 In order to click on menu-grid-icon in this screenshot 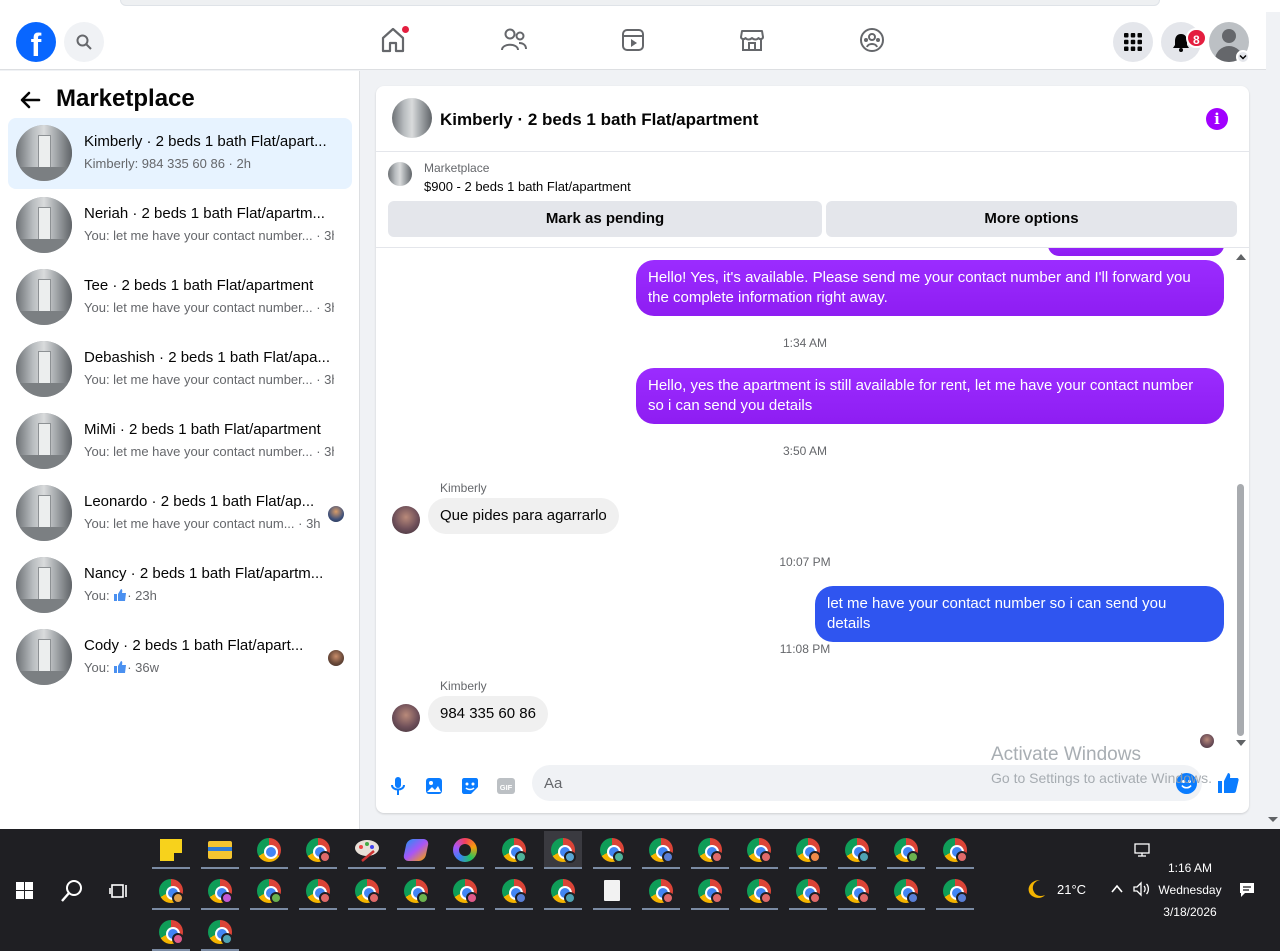, I will do `click(1133, 42)`.